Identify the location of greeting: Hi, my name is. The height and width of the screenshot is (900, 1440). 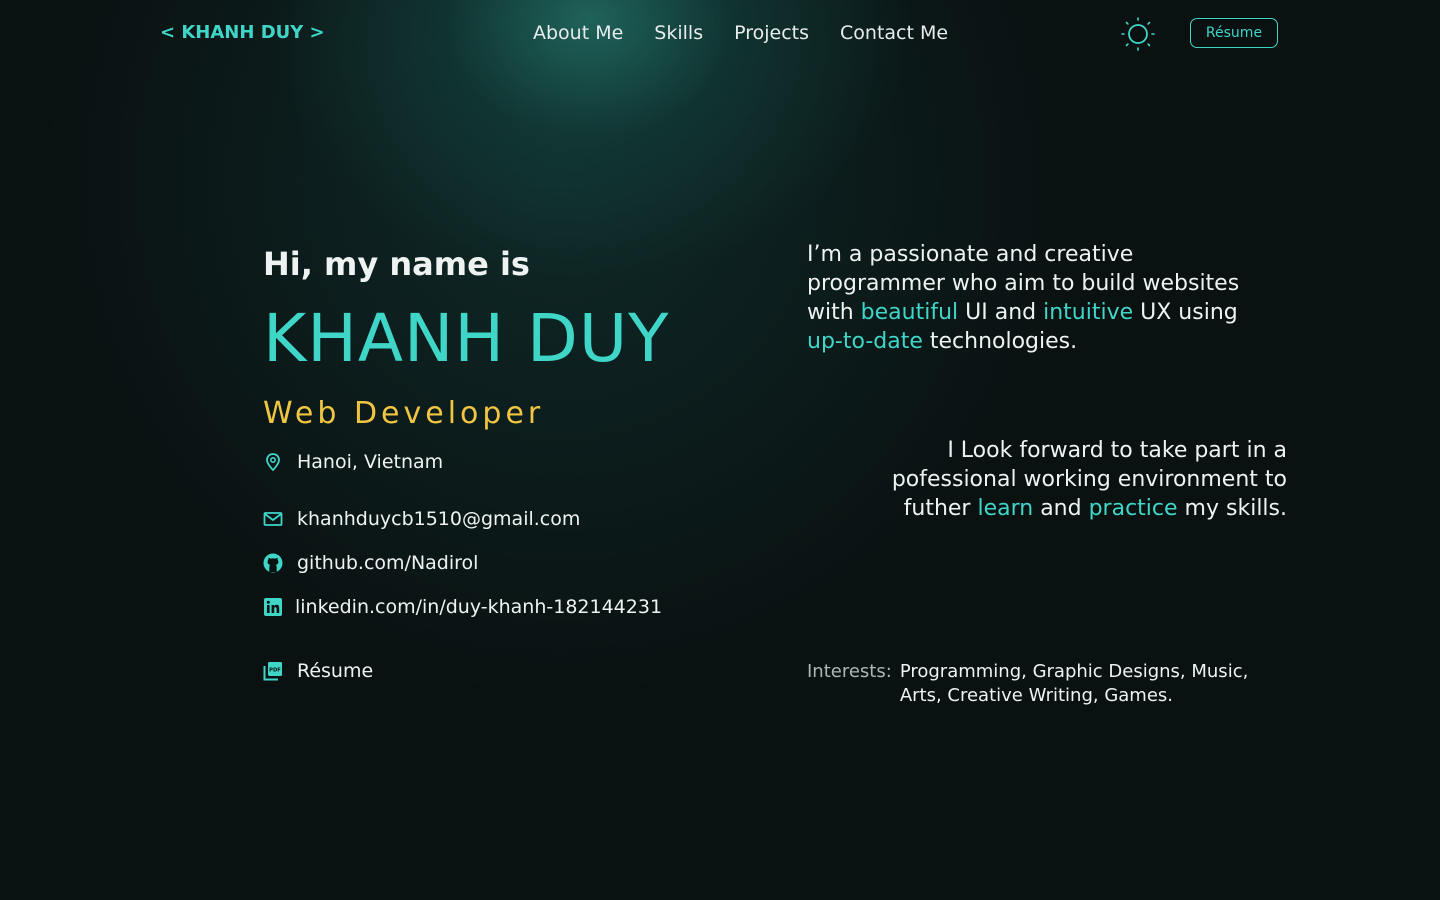
(396, 264).